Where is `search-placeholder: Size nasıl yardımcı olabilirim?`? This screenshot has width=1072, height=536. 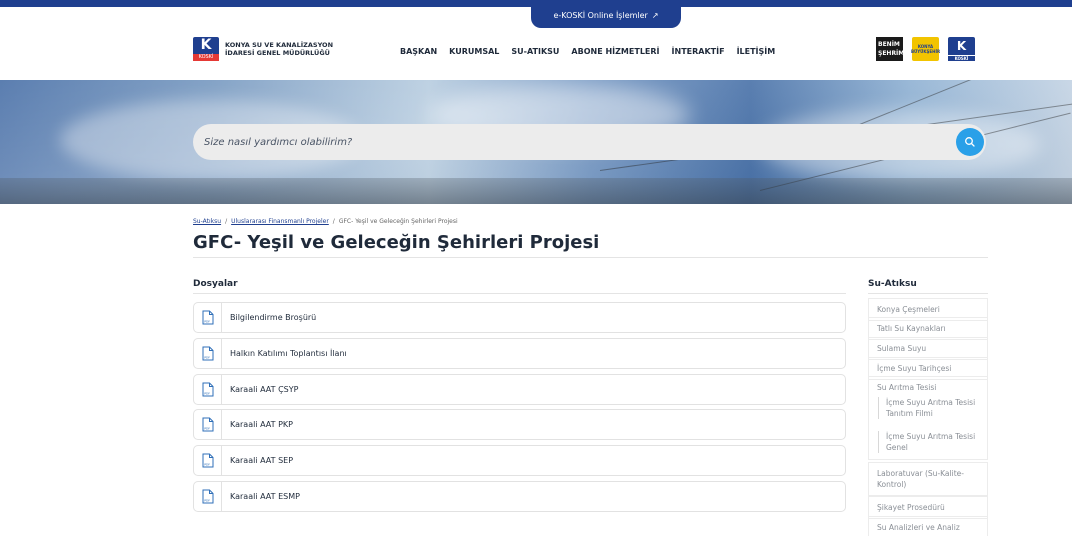
search-placeholder: Size nasıl yardımcı olabilirim? is located at coordinates (278, 142).